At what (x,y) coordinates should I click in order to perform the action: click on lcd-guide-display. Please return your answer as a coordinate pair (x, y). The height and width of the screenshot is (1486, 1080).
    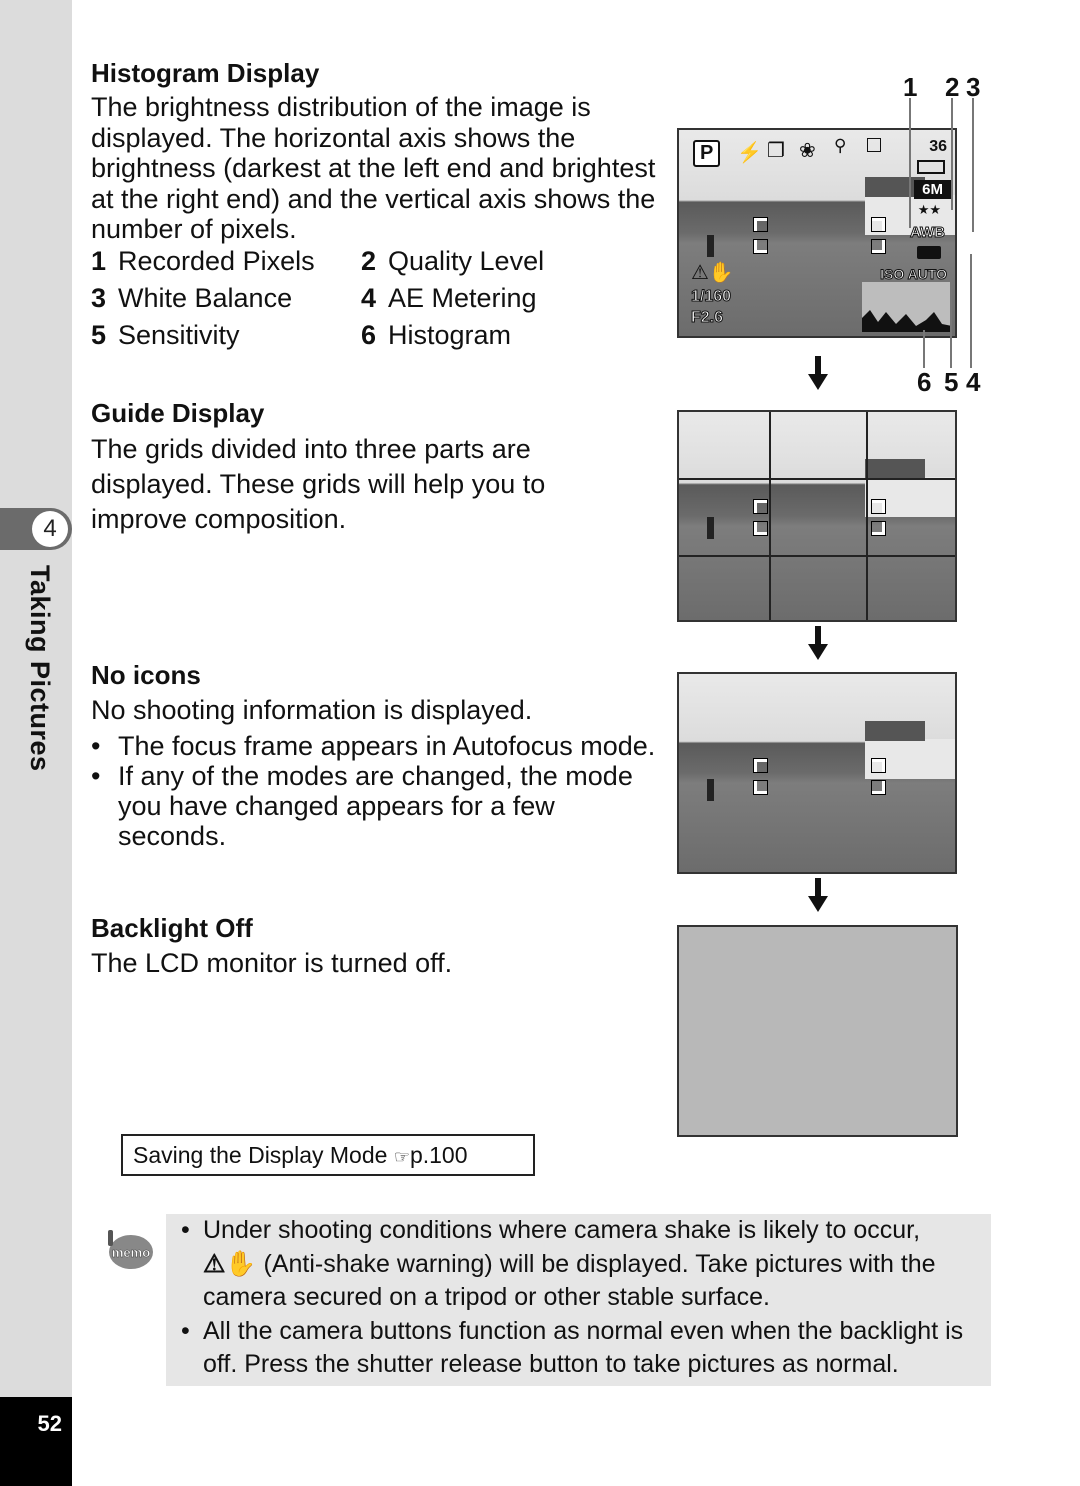
    Looking at the image, I should click on (817, 516).